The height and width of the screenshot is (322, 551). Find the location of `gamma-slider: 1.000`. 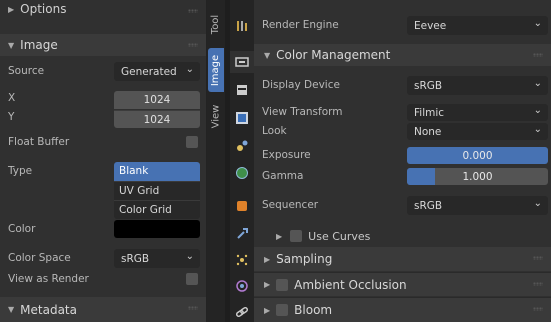

gamma-slider: 1.000 is located at coordinates (477, 176).